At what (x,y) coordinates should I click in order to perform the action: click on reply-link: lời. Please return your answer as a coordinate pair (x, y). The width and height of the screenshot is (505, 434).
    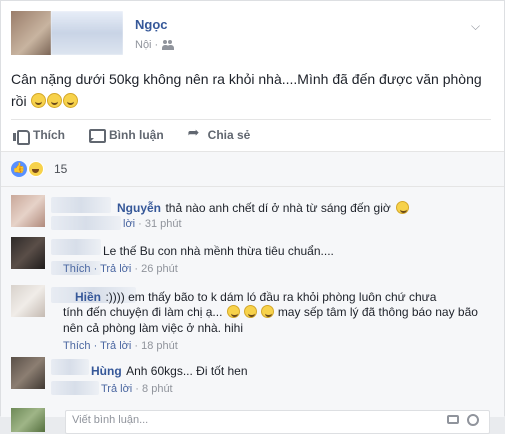
    Looking at the image, I should click on (129, 224).